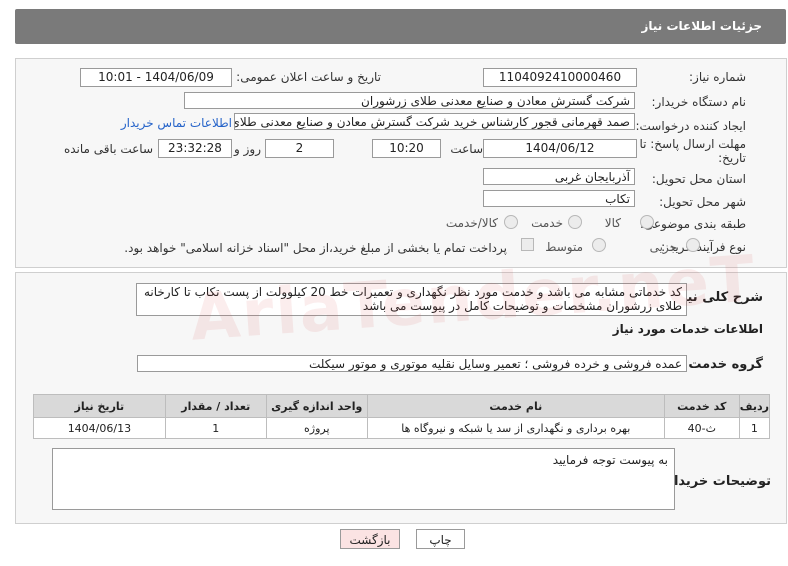  What do you see at coordinates (511, 222) in the screenshot?
I see `category-radio-goods-service` at bounding box center [511, 222].